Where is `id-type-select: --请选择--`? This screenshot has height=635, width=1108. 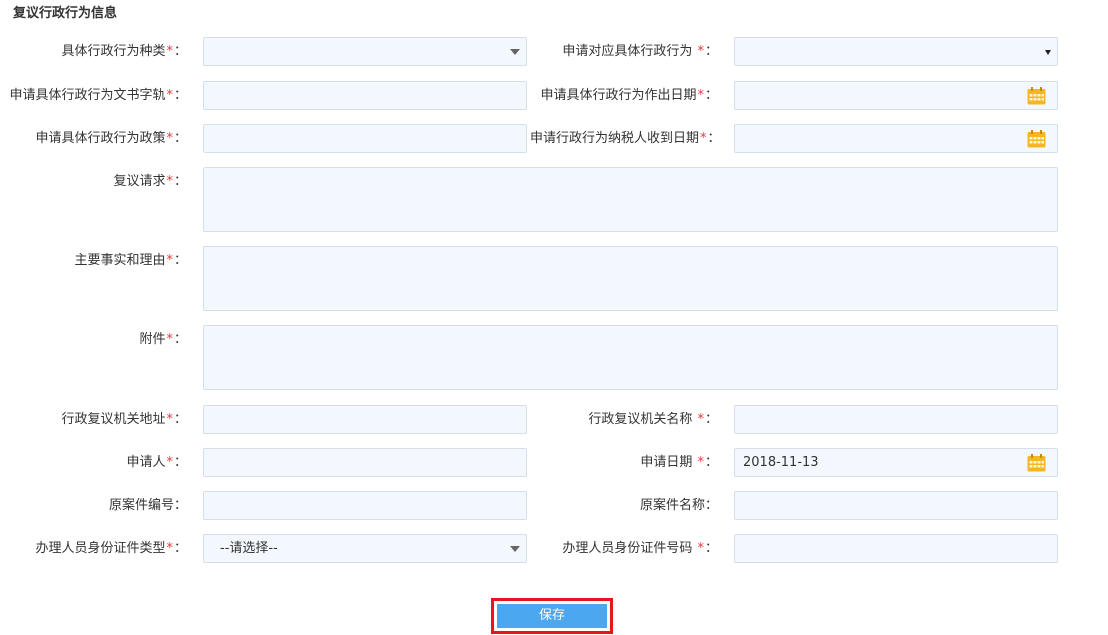
id-type-select: --请选择-- is located at coordinates (365, 548).